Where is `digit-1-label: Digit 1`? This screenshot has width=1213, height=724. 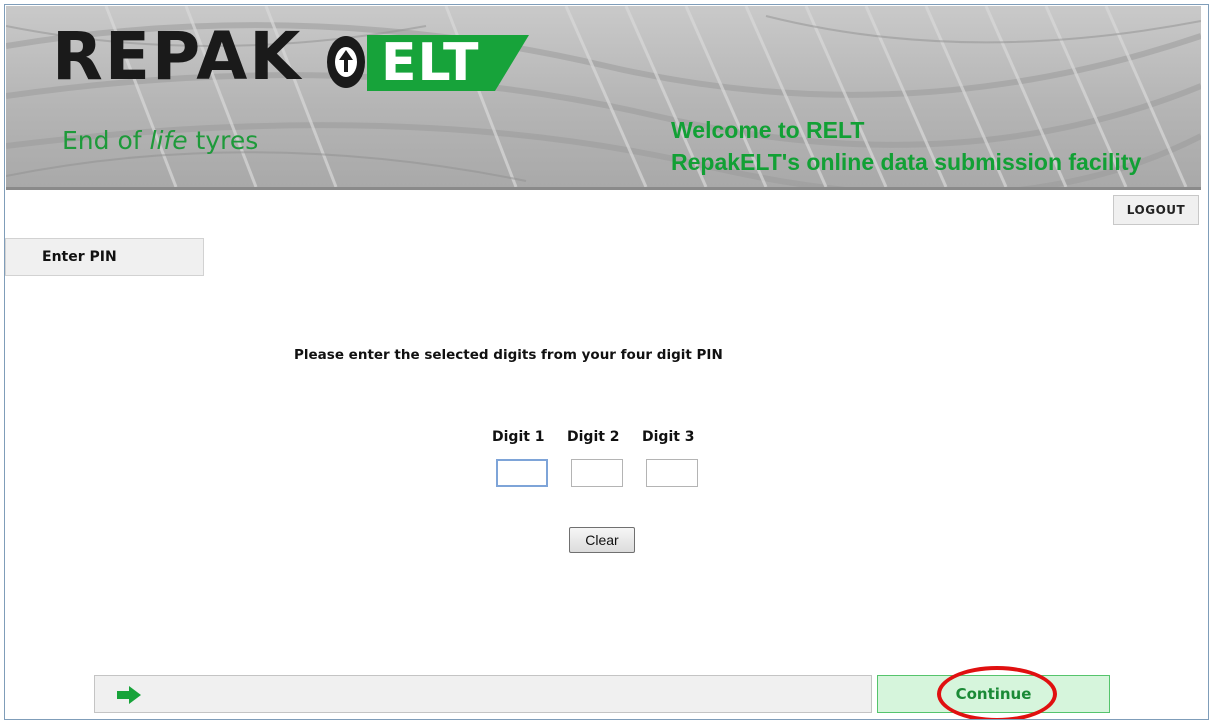
digit-1-label: Digit 1 is located at coordinates (518, 437).